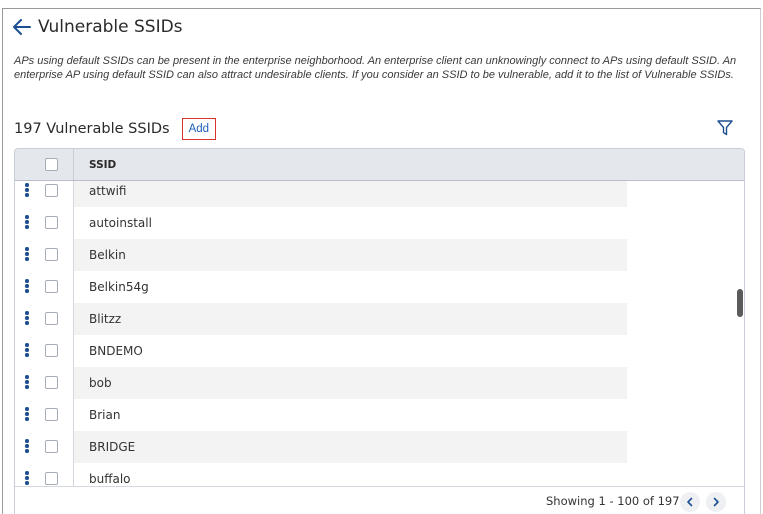  I want to click on ssid-cell: Belkin54g, so click(119, 287).